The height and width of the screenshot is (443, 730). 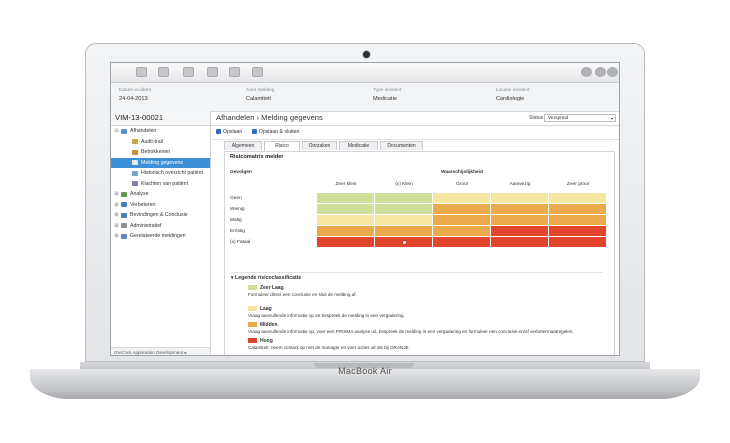 What do you see at coordinates (160, 152) in the screenshot?
I see `sidebar-item: Betrokkenen` at bounding box center [160, 152].